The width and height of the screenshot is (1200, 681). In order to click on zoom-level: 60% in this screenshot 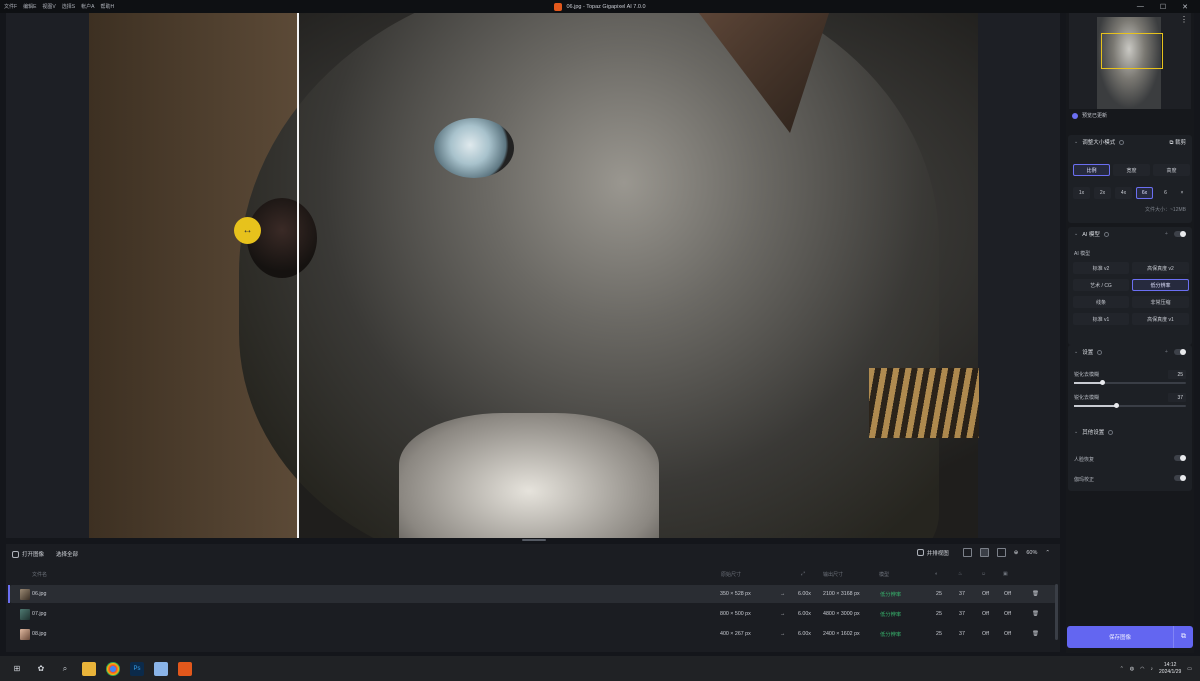, I will do `click(1031, 553)`.